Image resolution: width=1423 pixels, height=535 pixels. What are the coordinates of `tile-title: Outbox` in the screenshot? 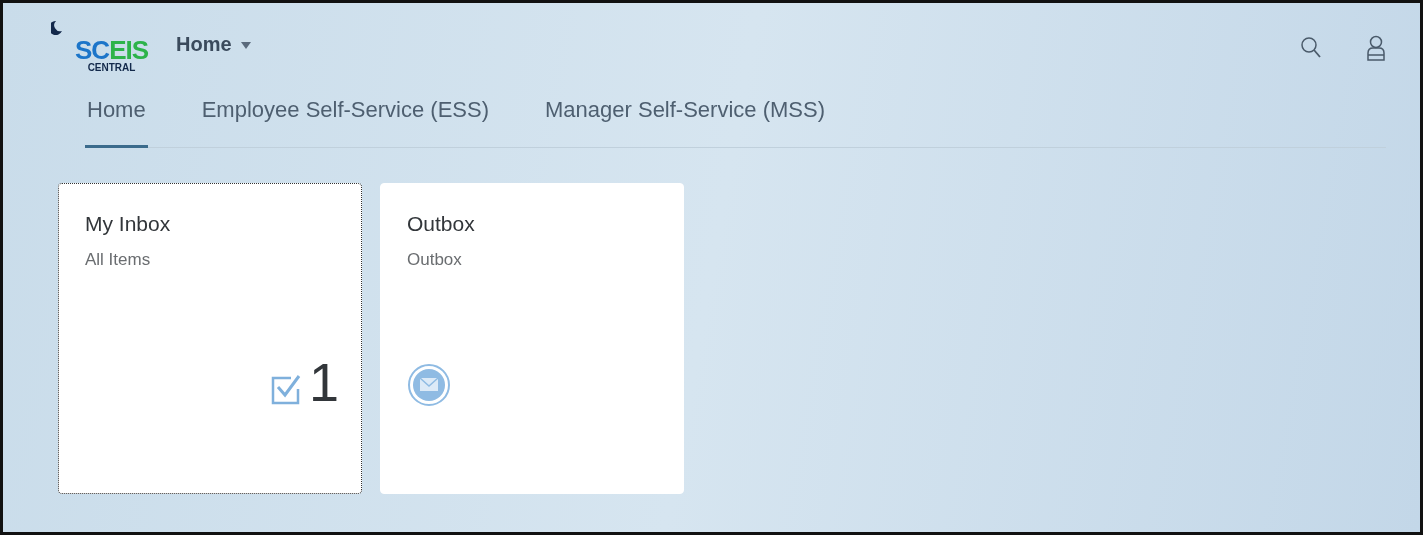 It's located at (441, 223).